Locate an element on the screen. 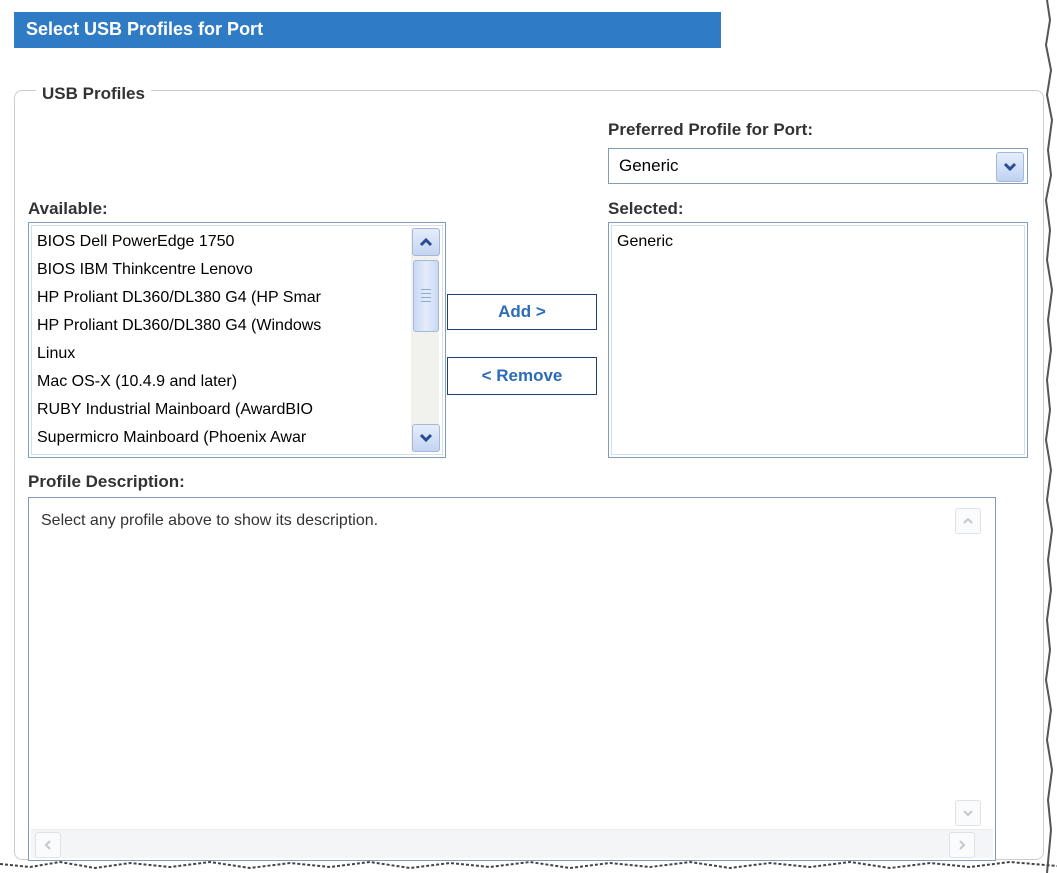 This screenshot has width=1057, height=873. selected-list-frame is located at coordinates (818, 340).